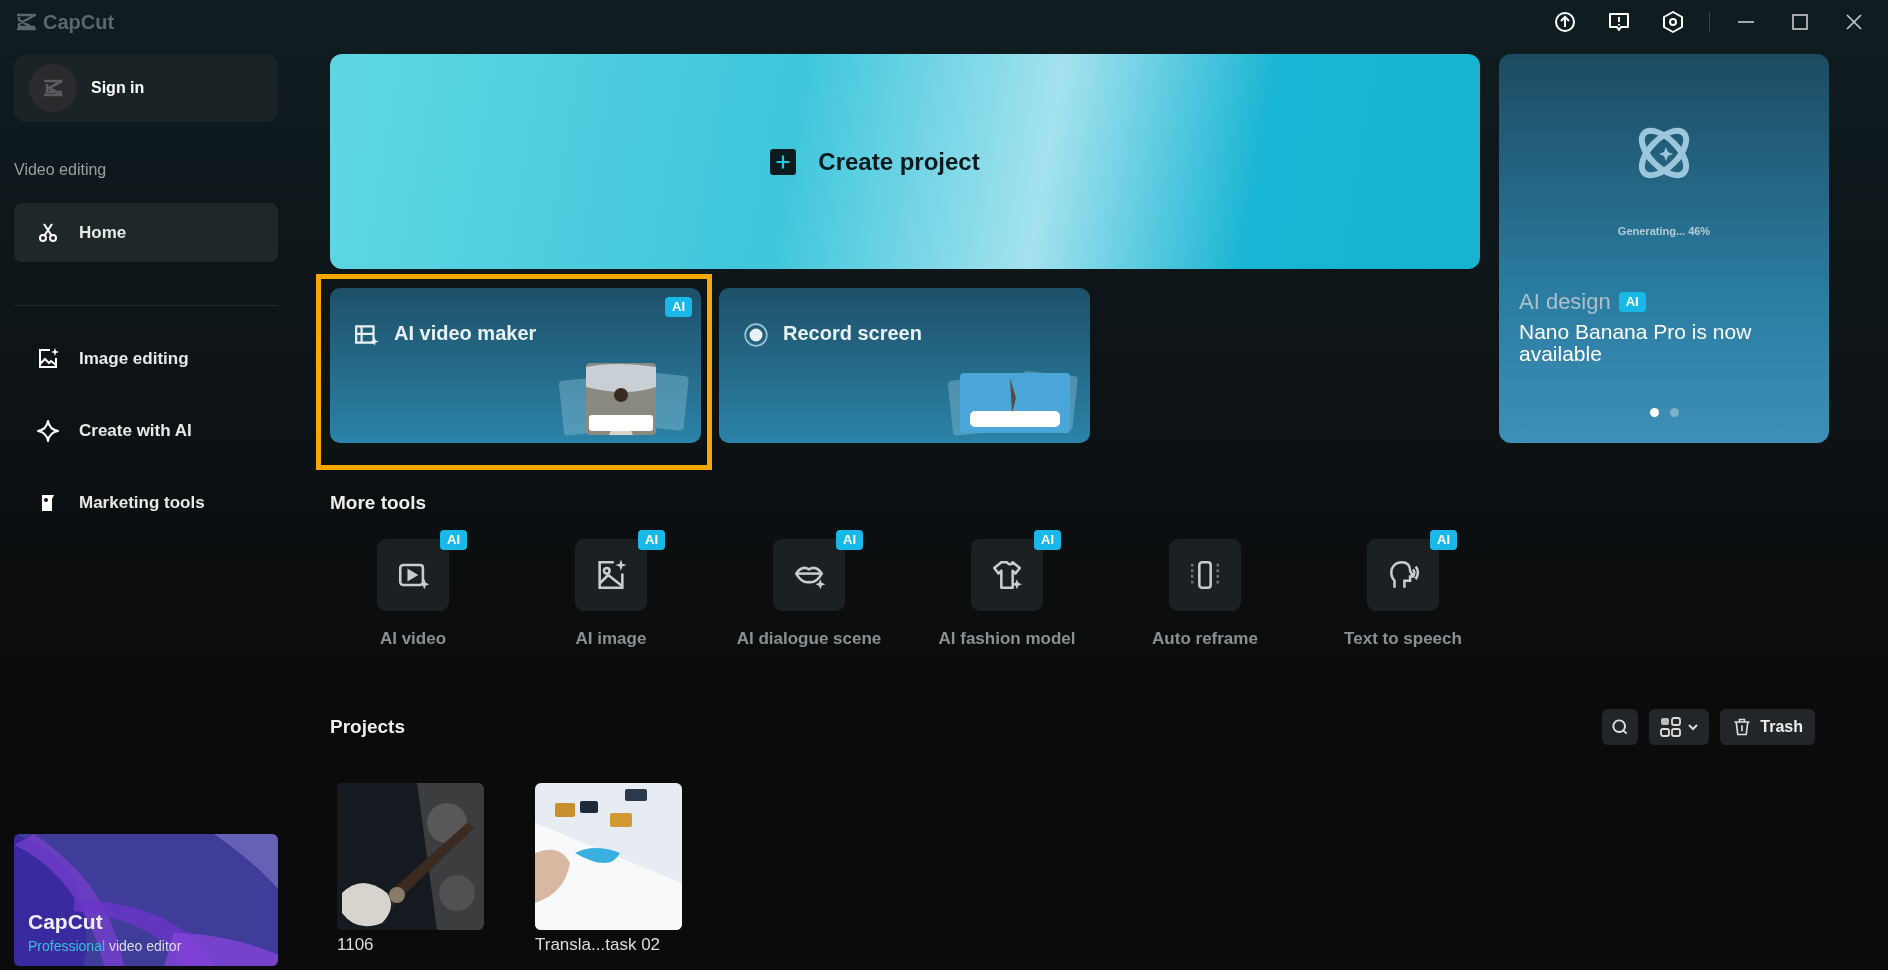 The height and width of the screenshot is (970, 1888). Describe the element at coordinates (146, 431) in the screenshot. I see `sidebar-item: Create with AI` at that location.